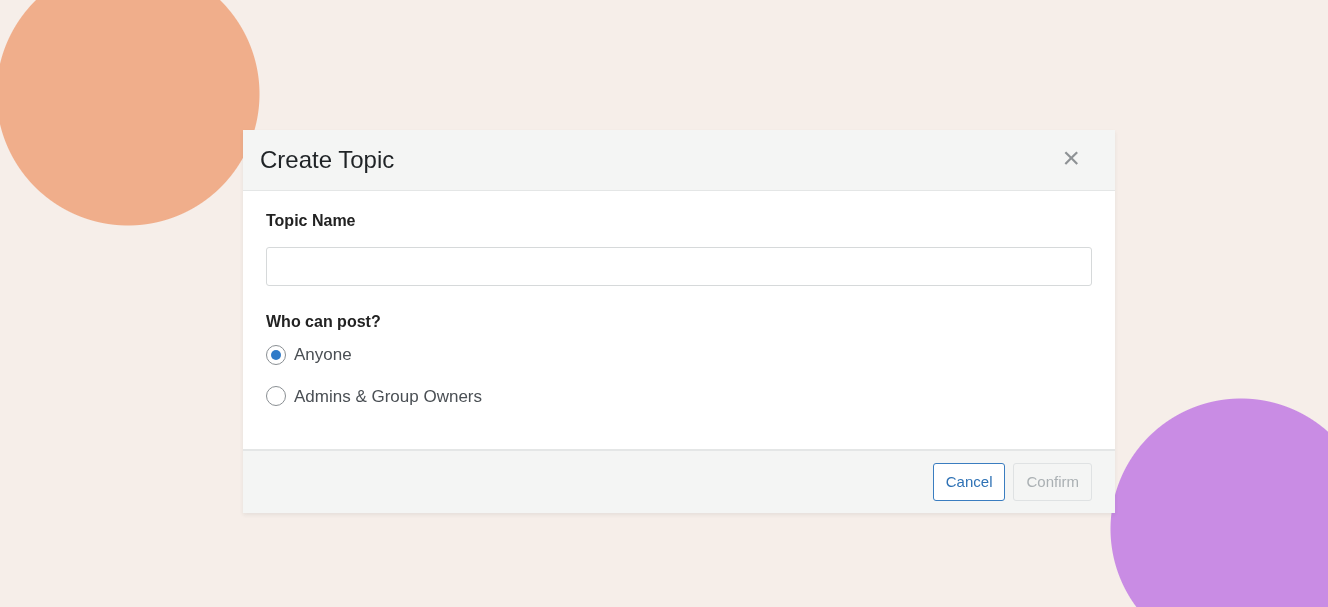 The height and width of the screenshot is (607, 1328). Describe the element at coordinates (324, 322) in the screenshot. I see `question-label: Who can post?` at that location.